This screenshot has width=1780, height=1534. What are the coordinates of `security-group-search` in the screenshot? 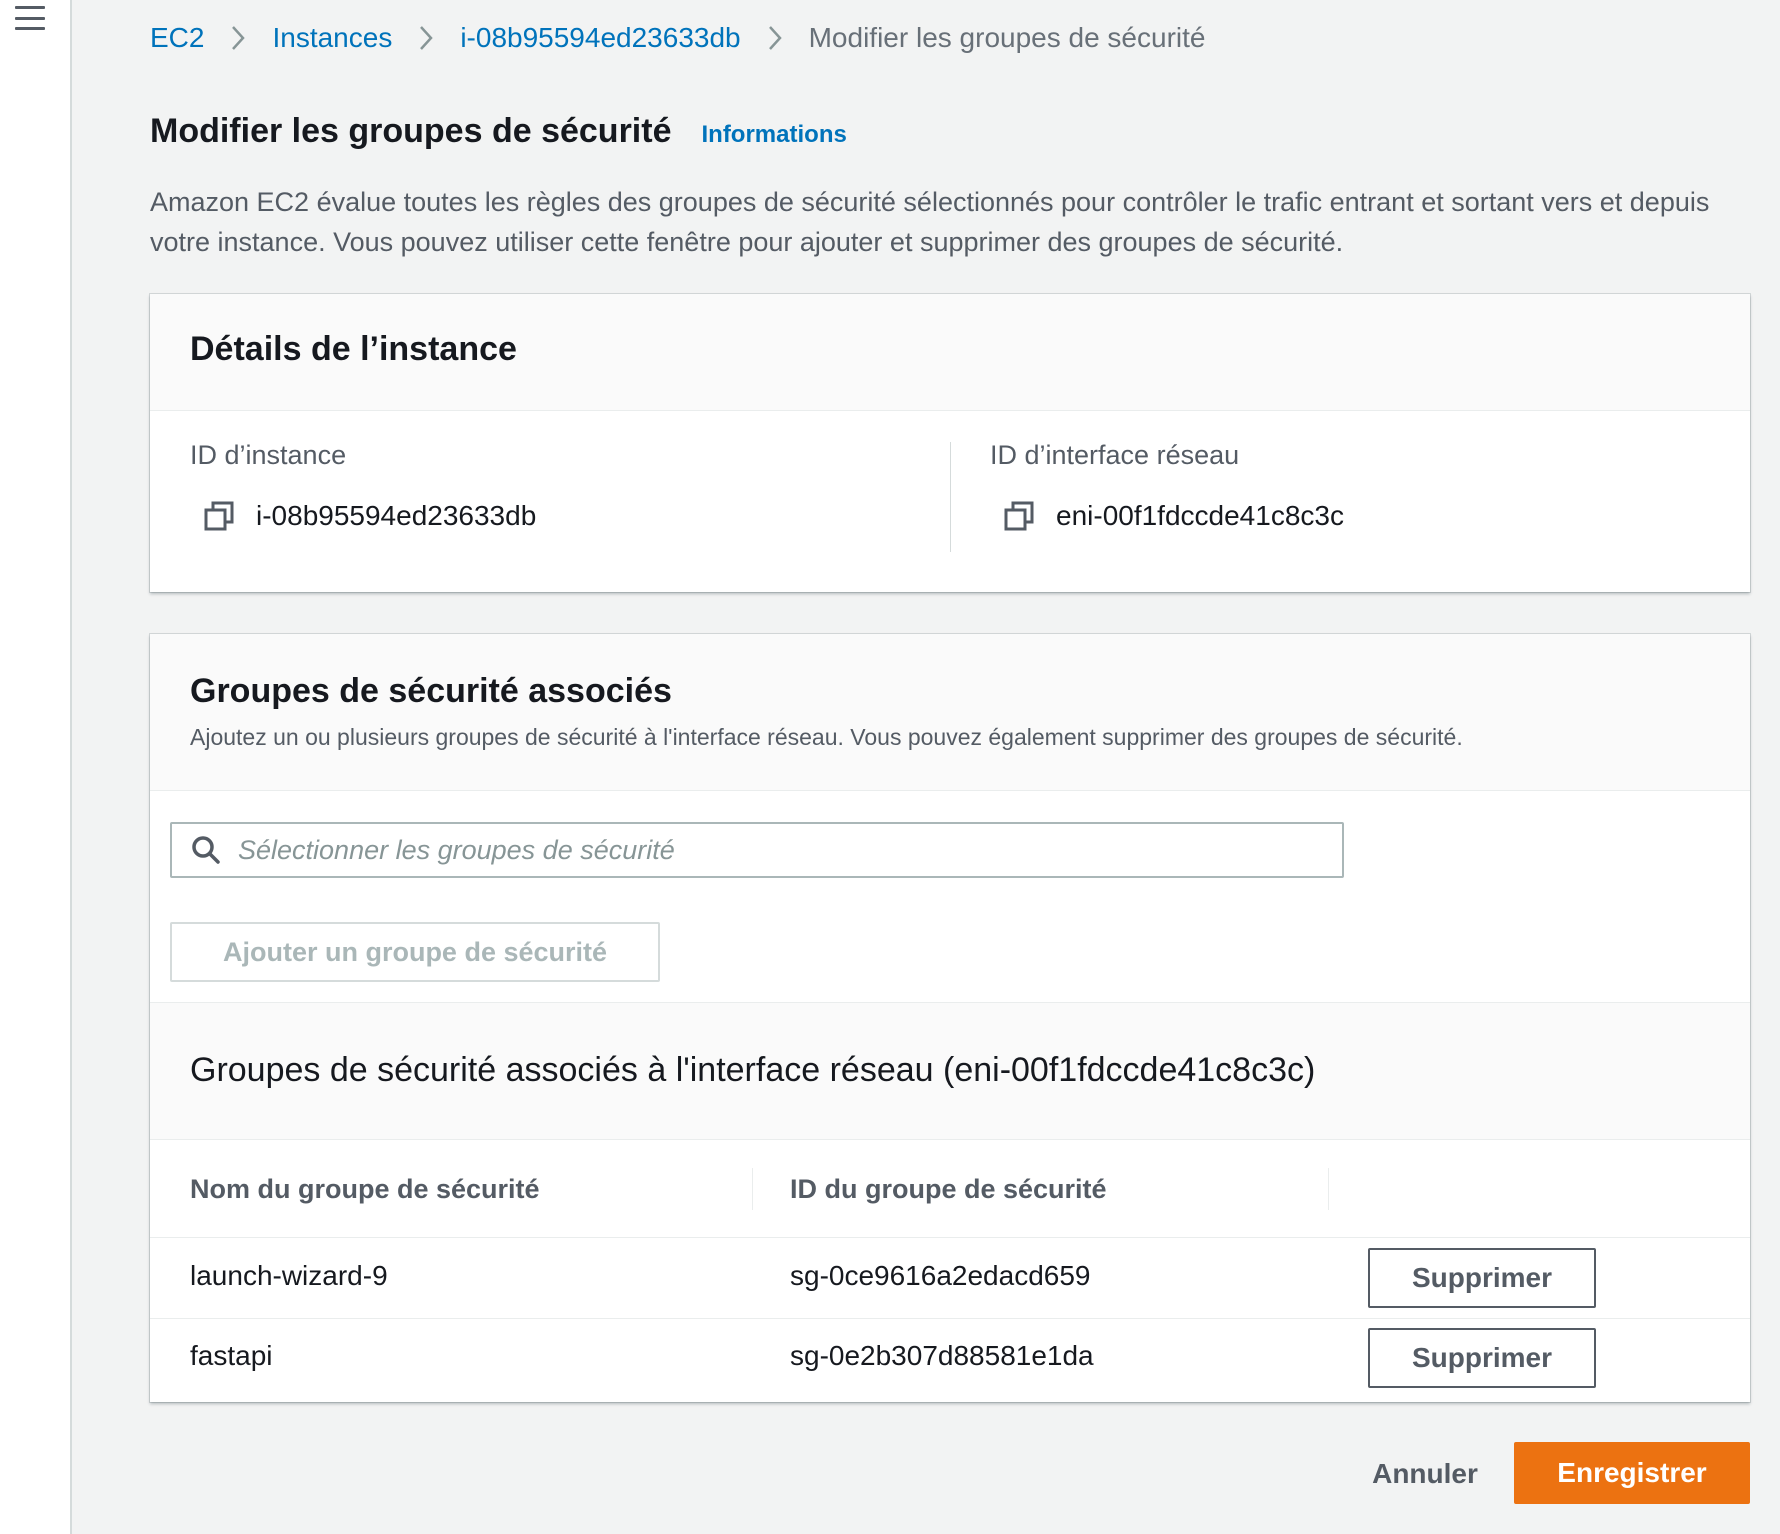 It's located at (757, 850).